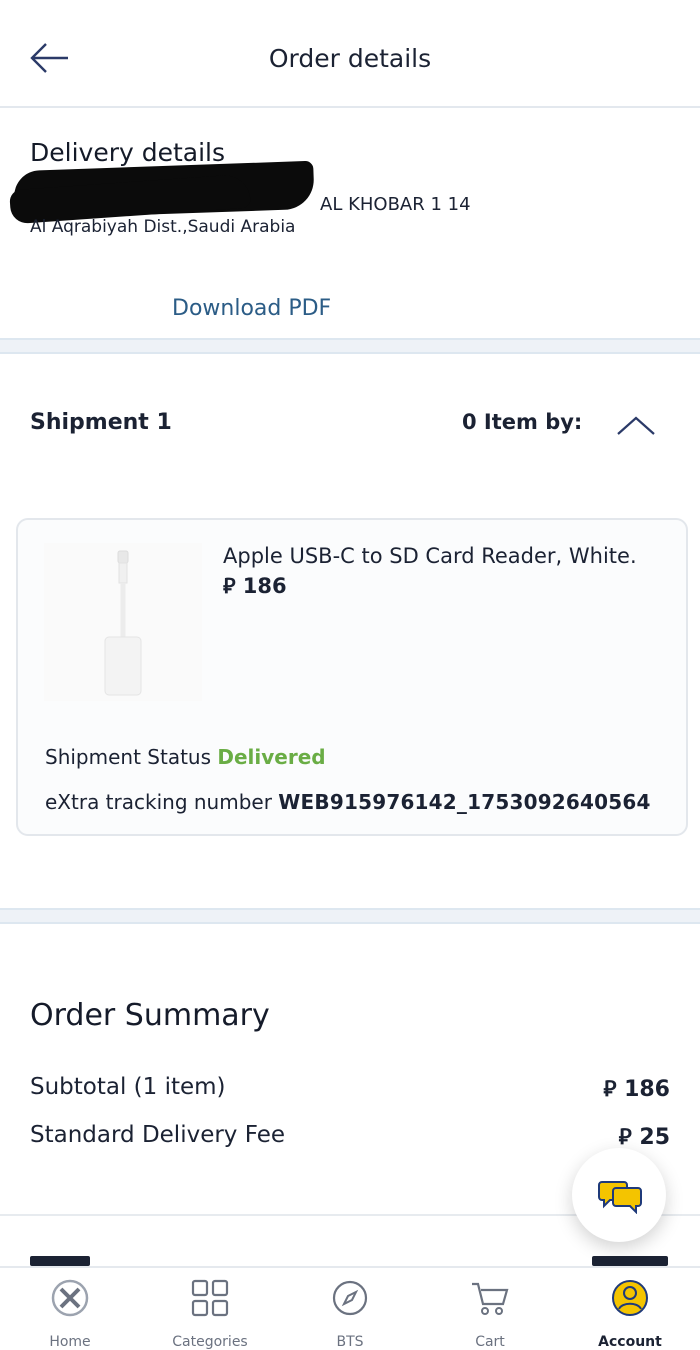 This screenshot has height=1350, width=700. I want to click on compass-icon, so click(350, 1298).